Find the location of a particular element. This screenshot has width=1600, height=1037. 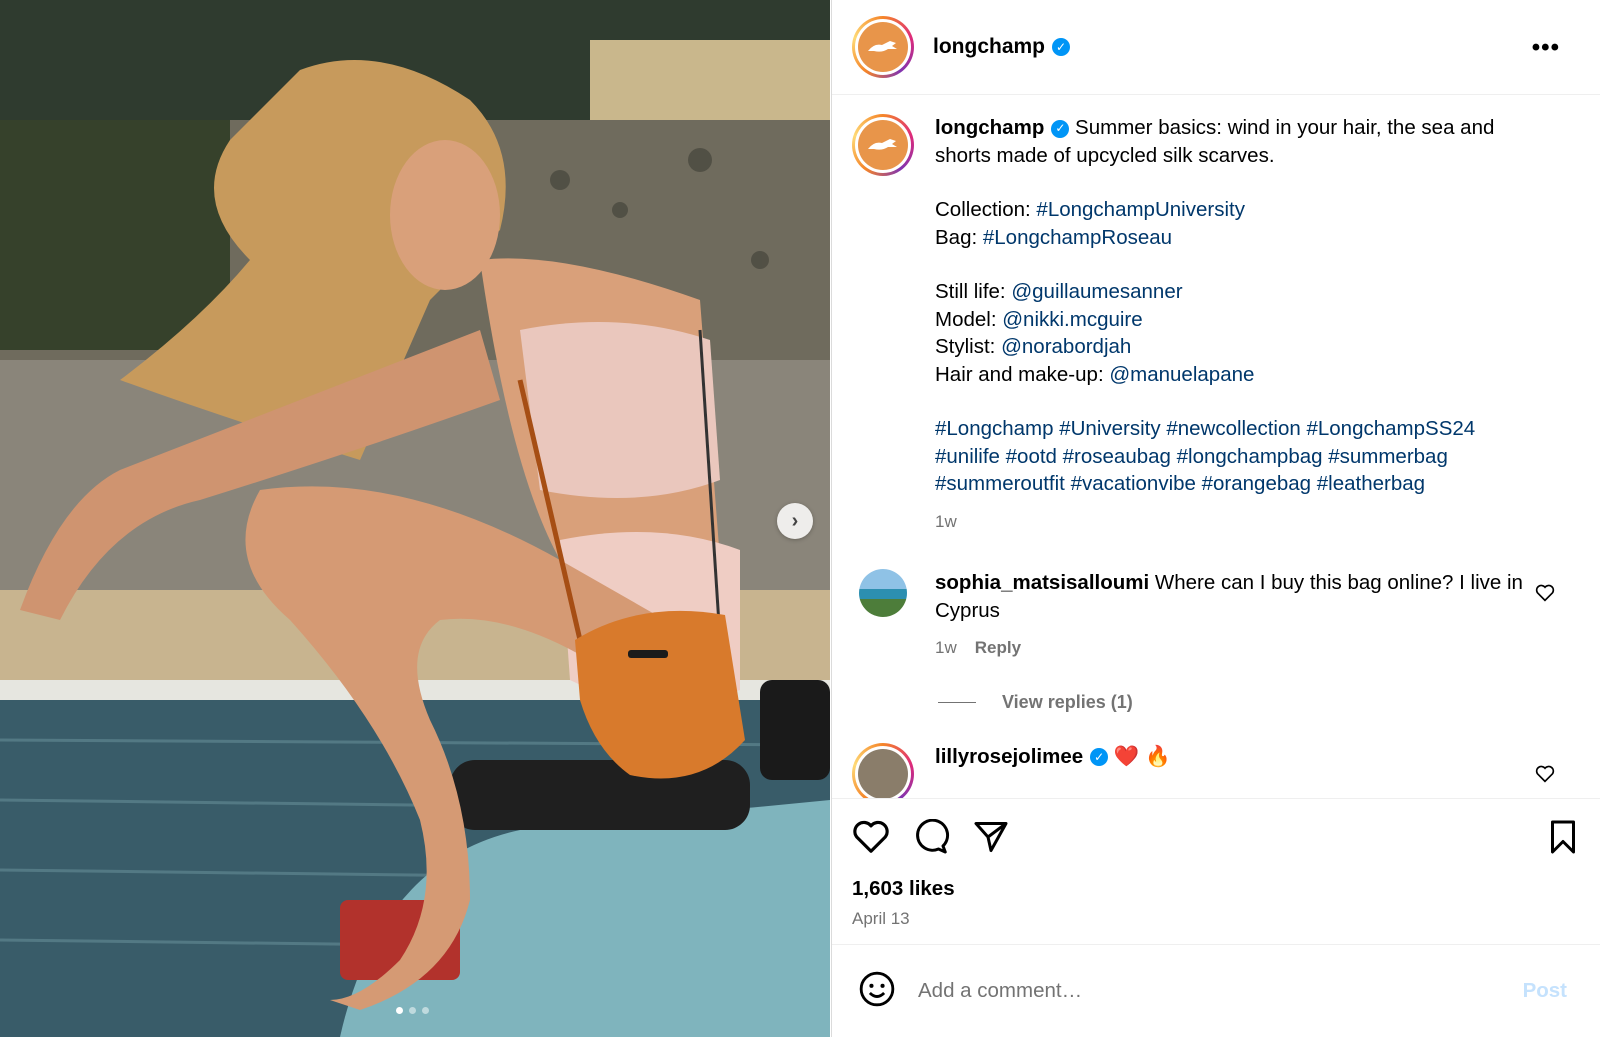

post-date: April 13 is located at coordinates (1216, 919).